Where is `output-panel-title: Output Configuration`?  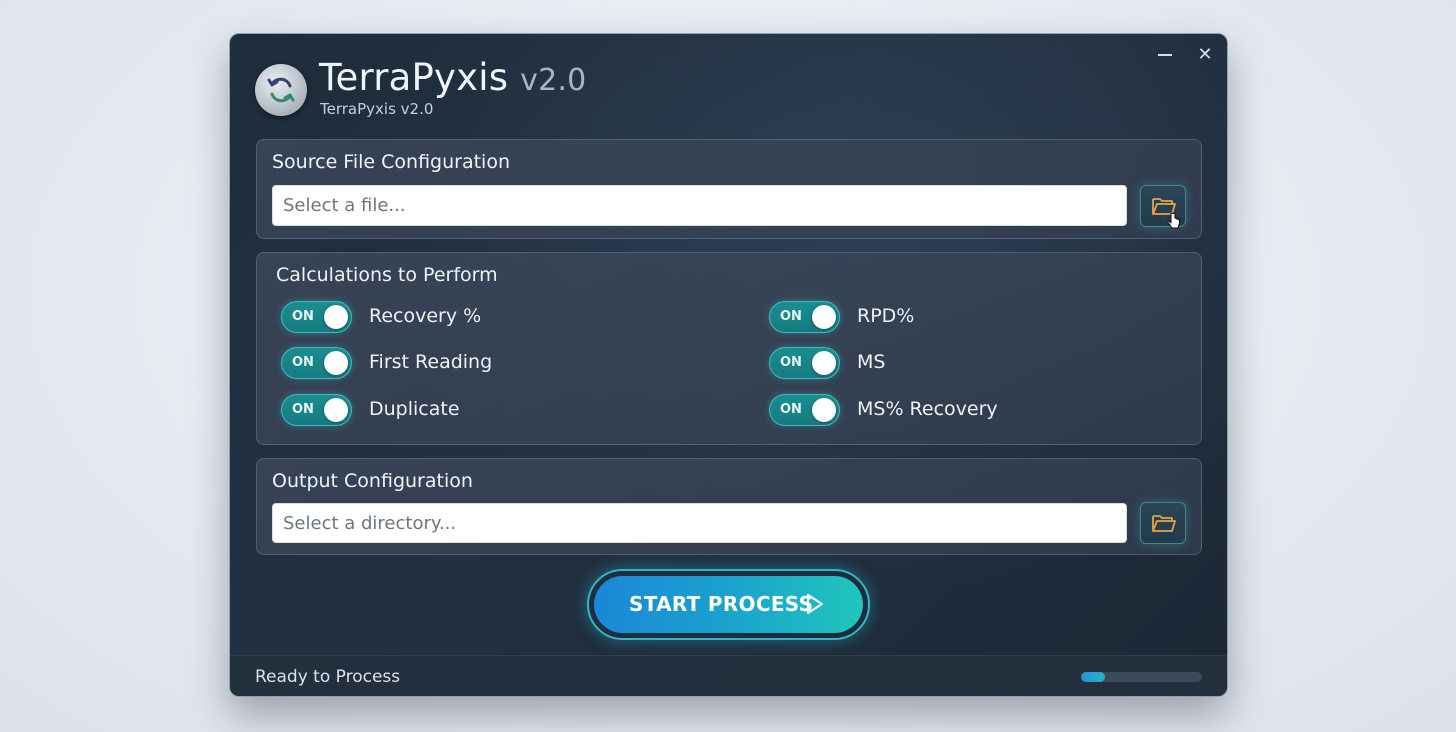 output-panel-title: Output Configuration is located at coordinates (372, 481).